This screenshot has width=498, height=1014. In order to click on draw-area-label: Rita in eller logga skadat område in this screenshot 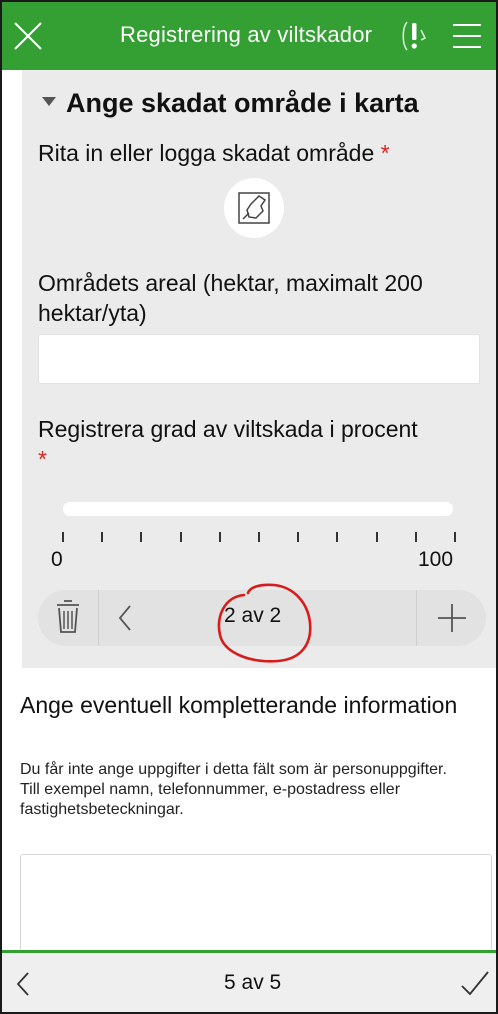, I will do `click(206, 153)`.